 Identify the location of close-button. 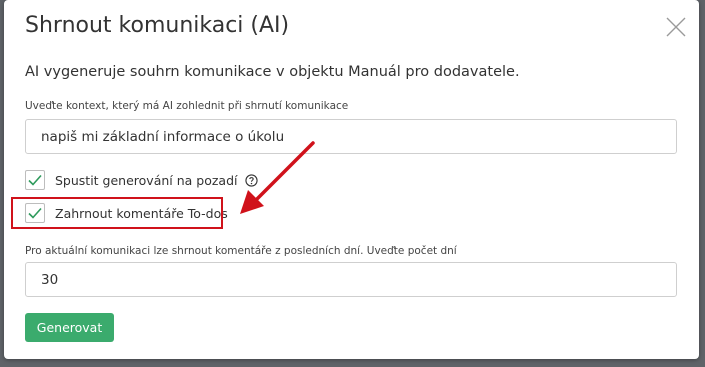
(676, 27).